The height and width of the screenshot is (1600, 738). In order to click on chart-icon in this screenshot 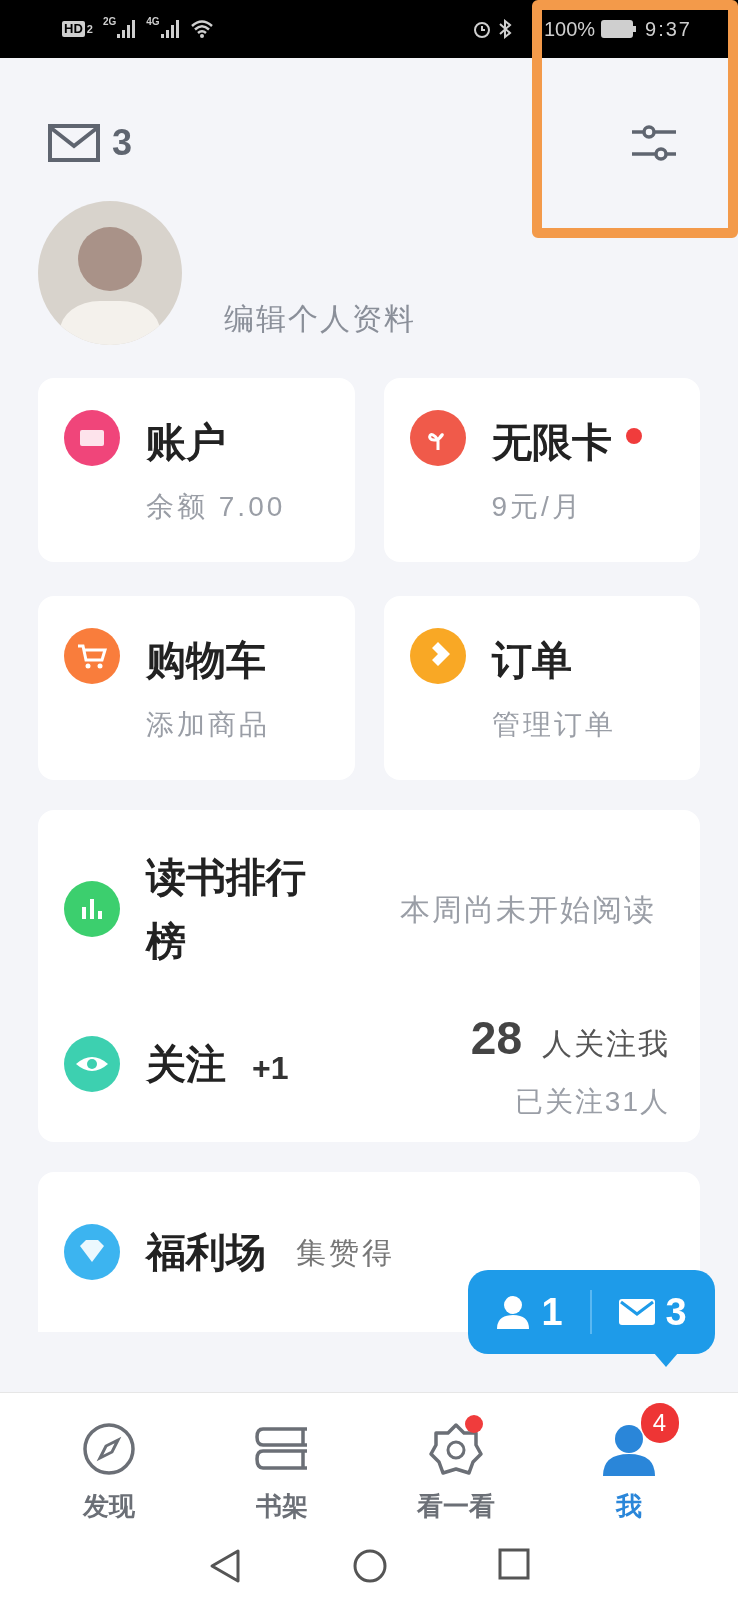, I will do `click(92, 909)`.